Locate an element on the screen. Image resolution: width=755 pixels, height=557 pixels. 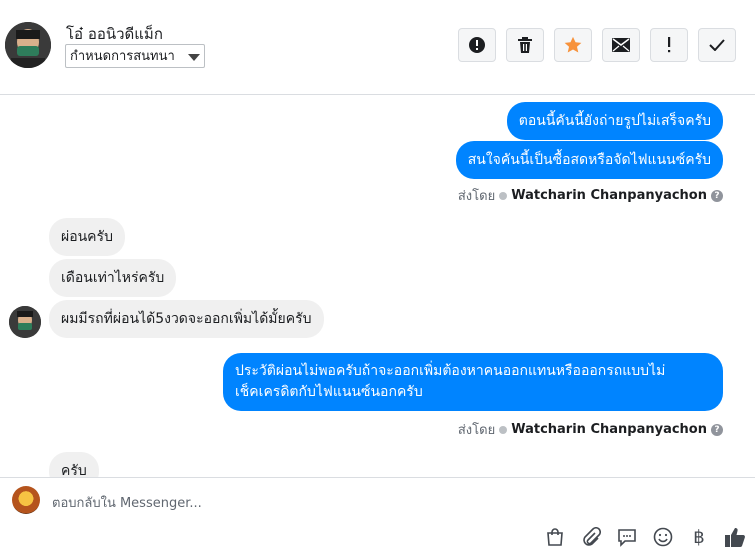
baht-icon: ฿ is located at coordinates (699, 537).